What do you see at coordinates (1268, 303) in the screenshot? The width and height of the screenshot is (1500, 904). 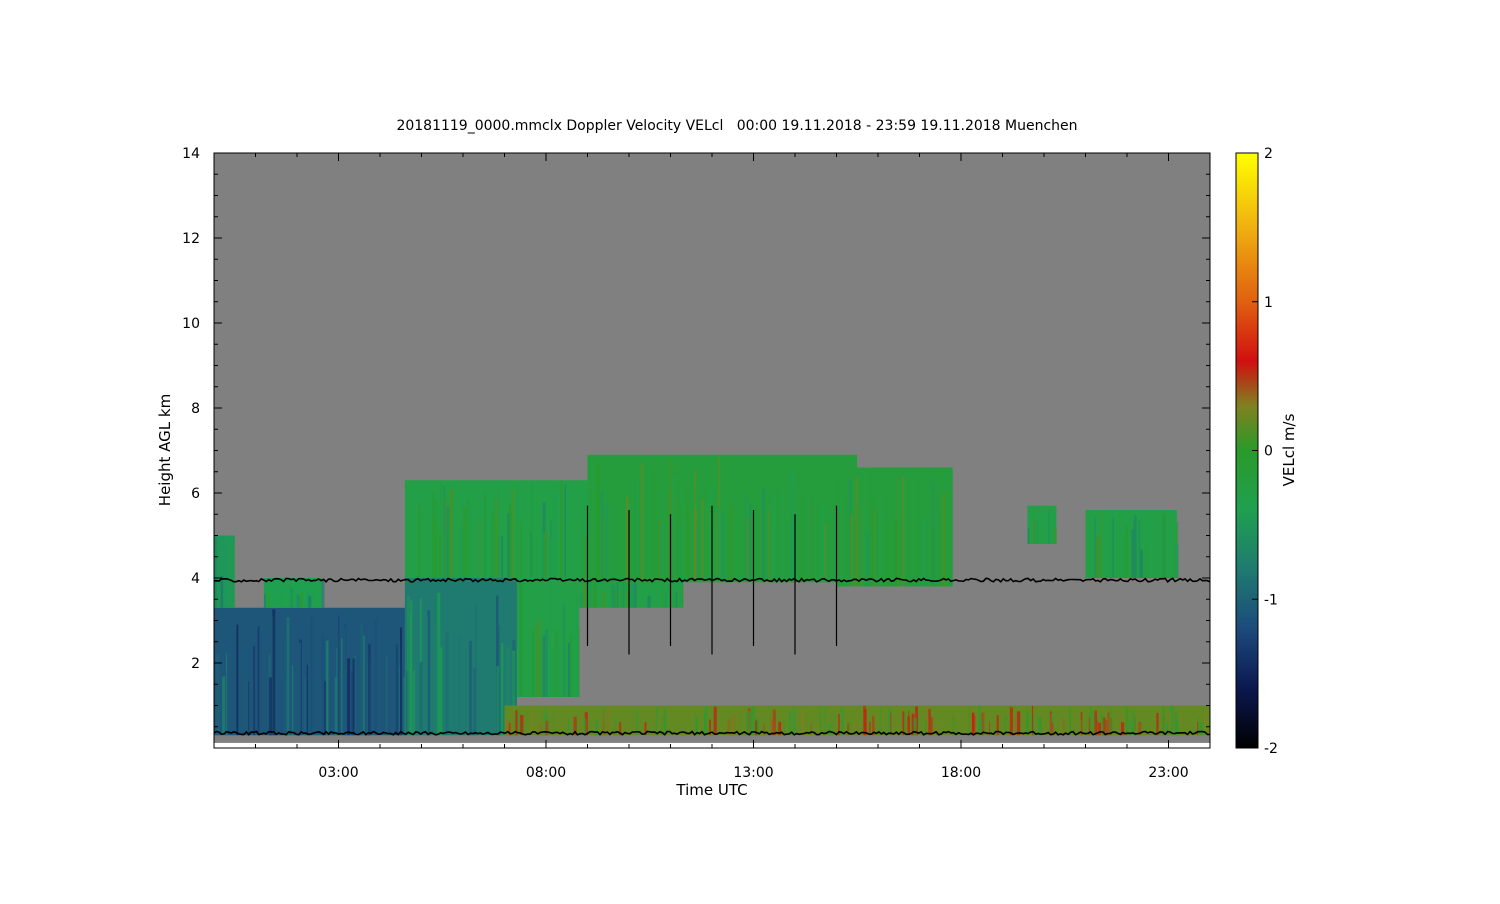 I see `colorbar-tick-label: 1` at bounding box center [1268, 303].